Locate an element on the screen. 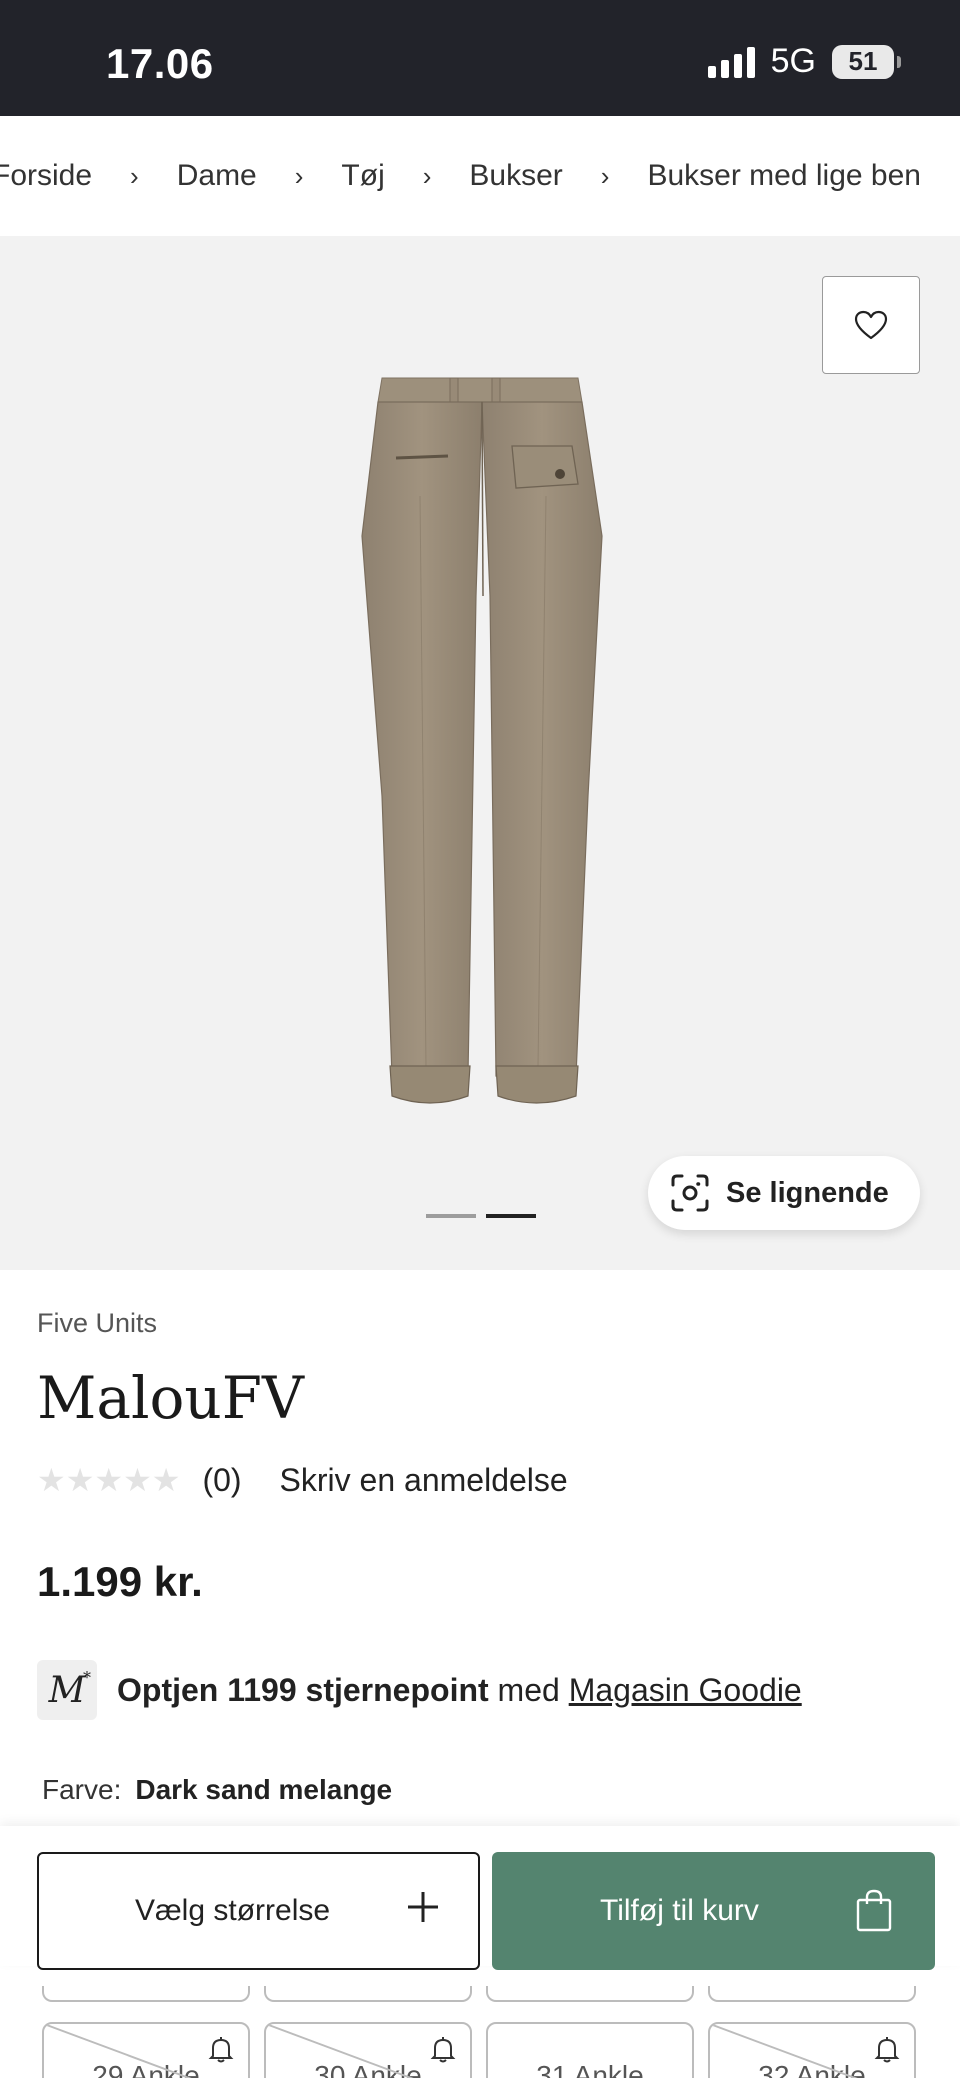 Image resolution: width=960 pixels, height=2078 pixels. breadcrumb-home: Forside is located at coordinates (46, 176).